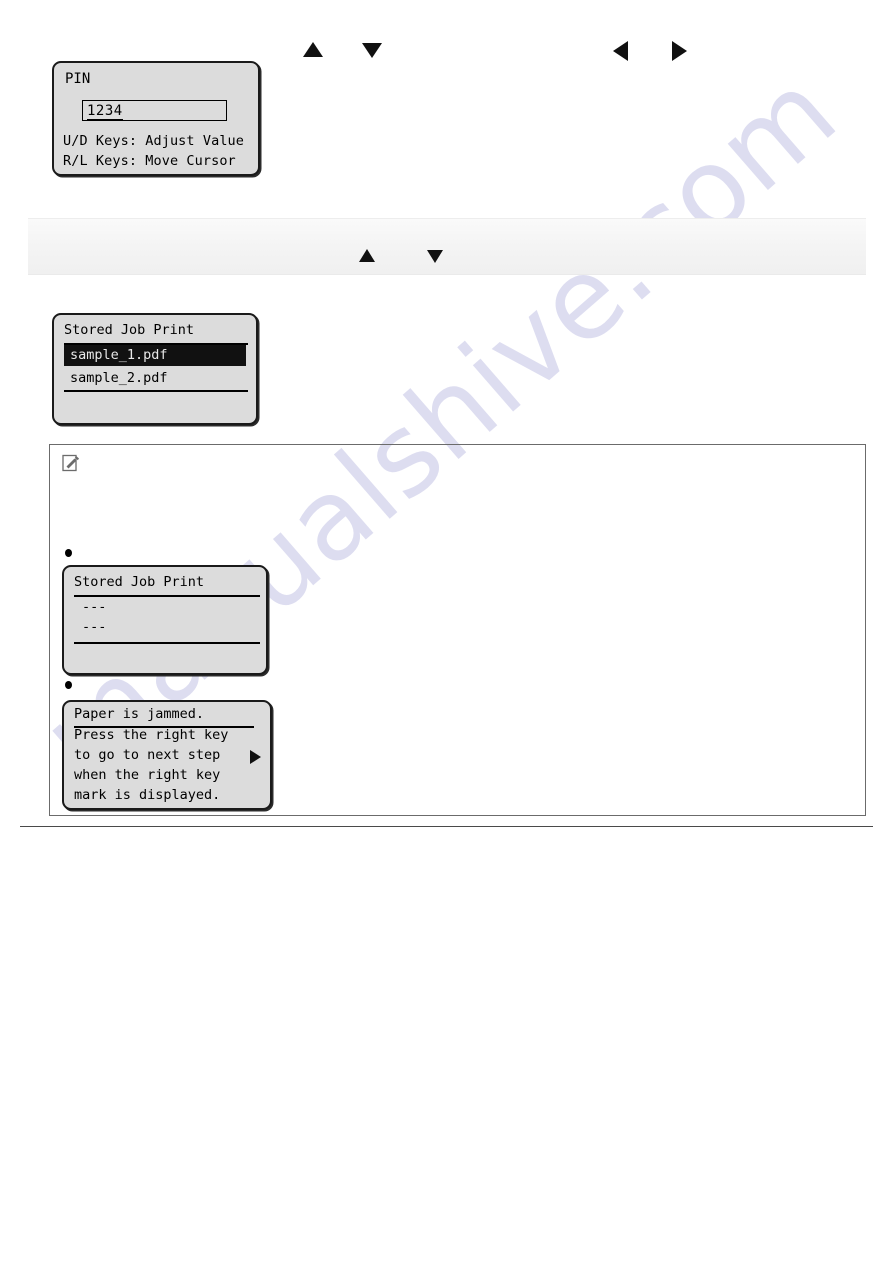 The height and width of the screenshot is (1263, 893). I want to click on step-highlight-band, so click(447, 246).